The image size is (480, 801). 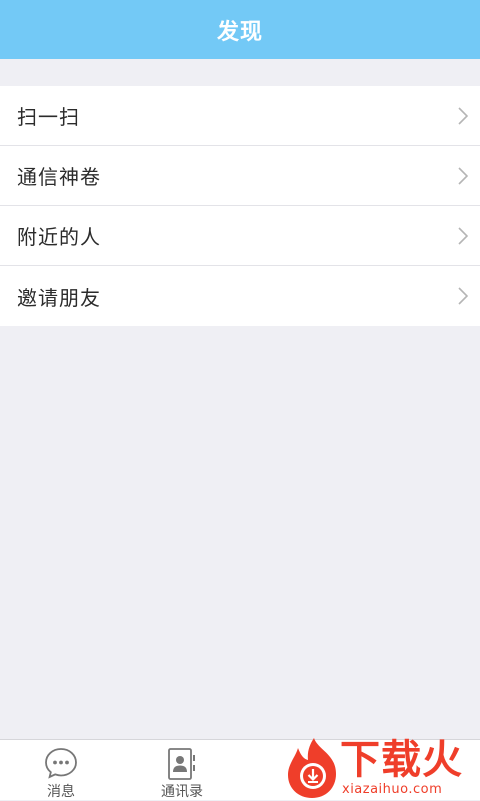 I want to click on tab-messages: 消息, so click(x=61, y=770).